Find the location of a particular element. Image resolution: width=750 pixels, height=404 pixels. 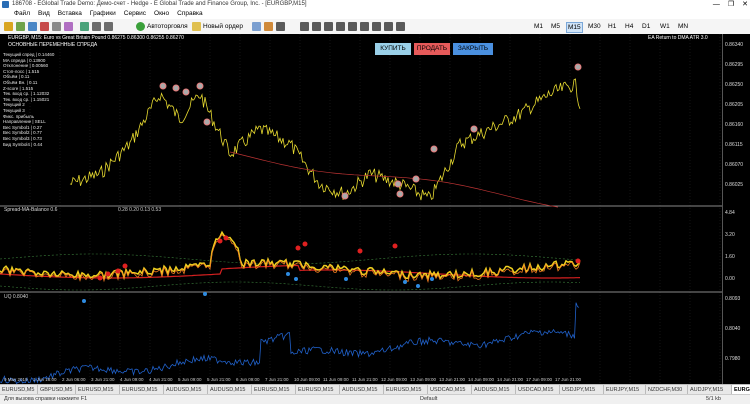

cursor-icon is located at coordinates (304, 26).